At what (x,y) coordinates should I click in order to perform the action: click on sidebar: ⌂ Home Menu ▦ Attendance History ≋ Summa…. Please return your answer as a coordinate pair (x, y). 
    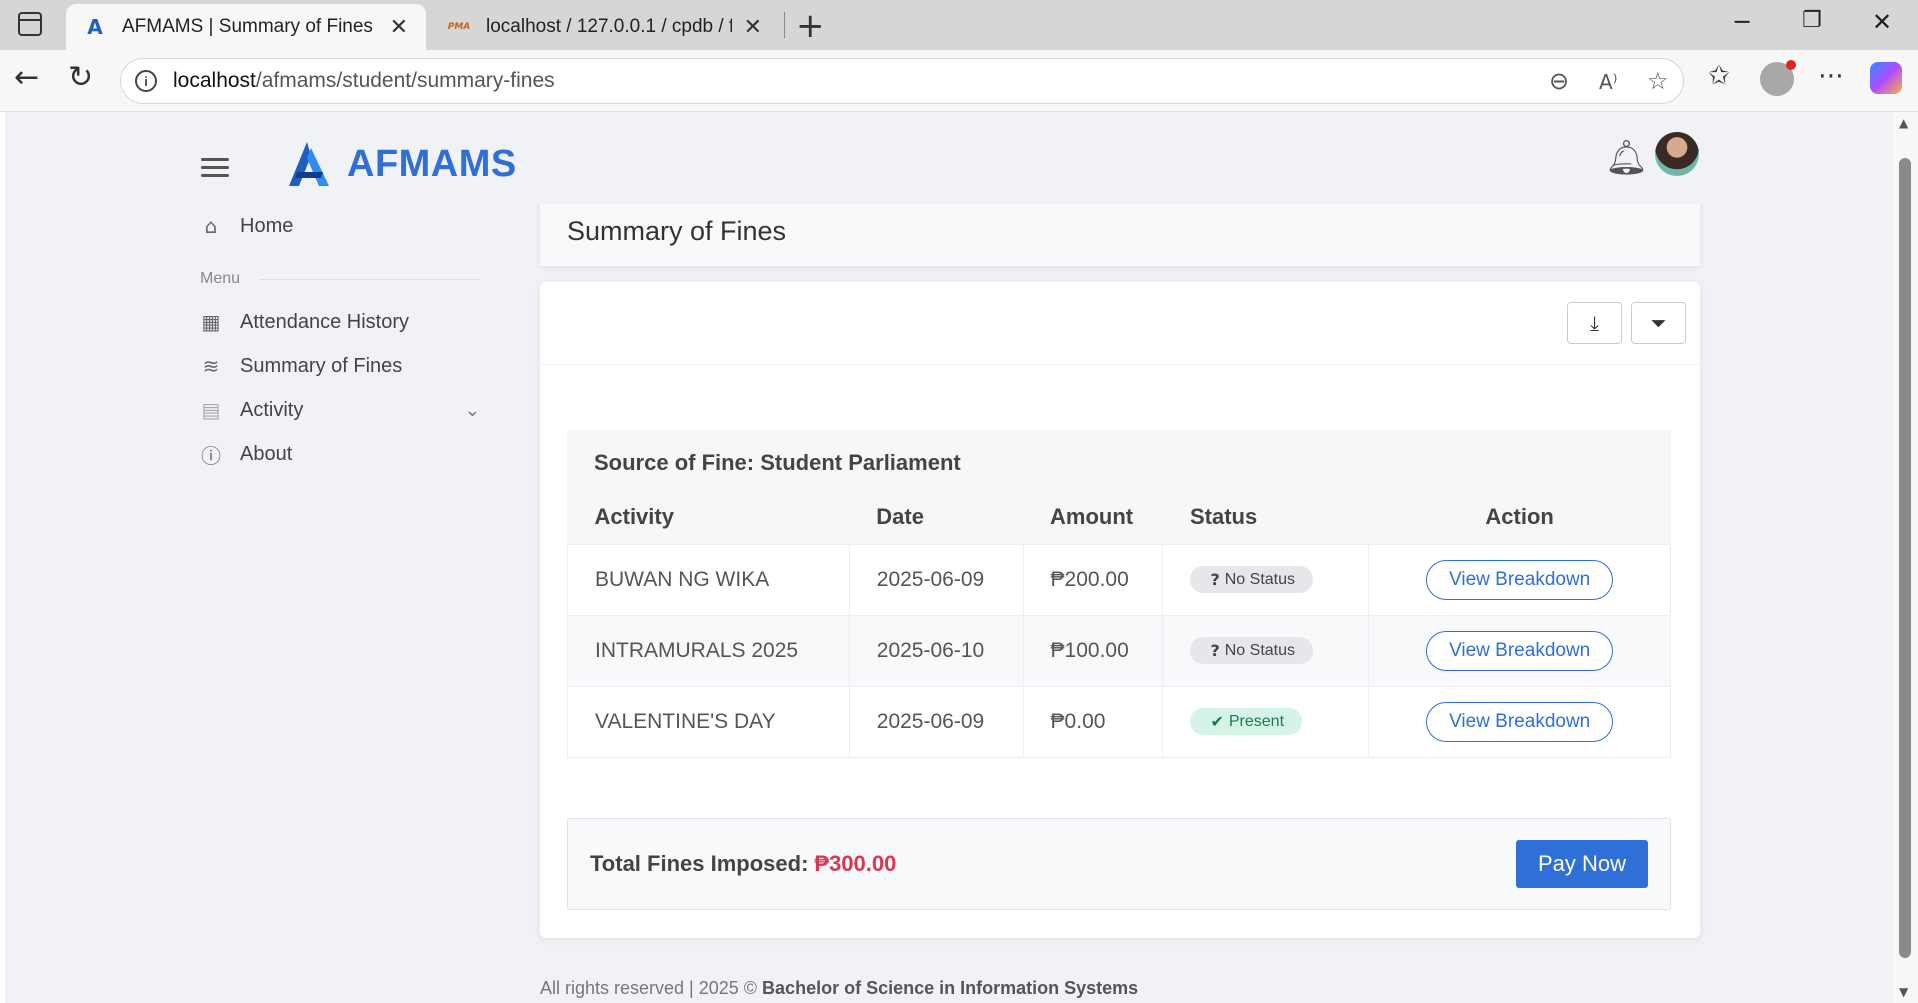
    Looking at the image, I should click on (340, 340).